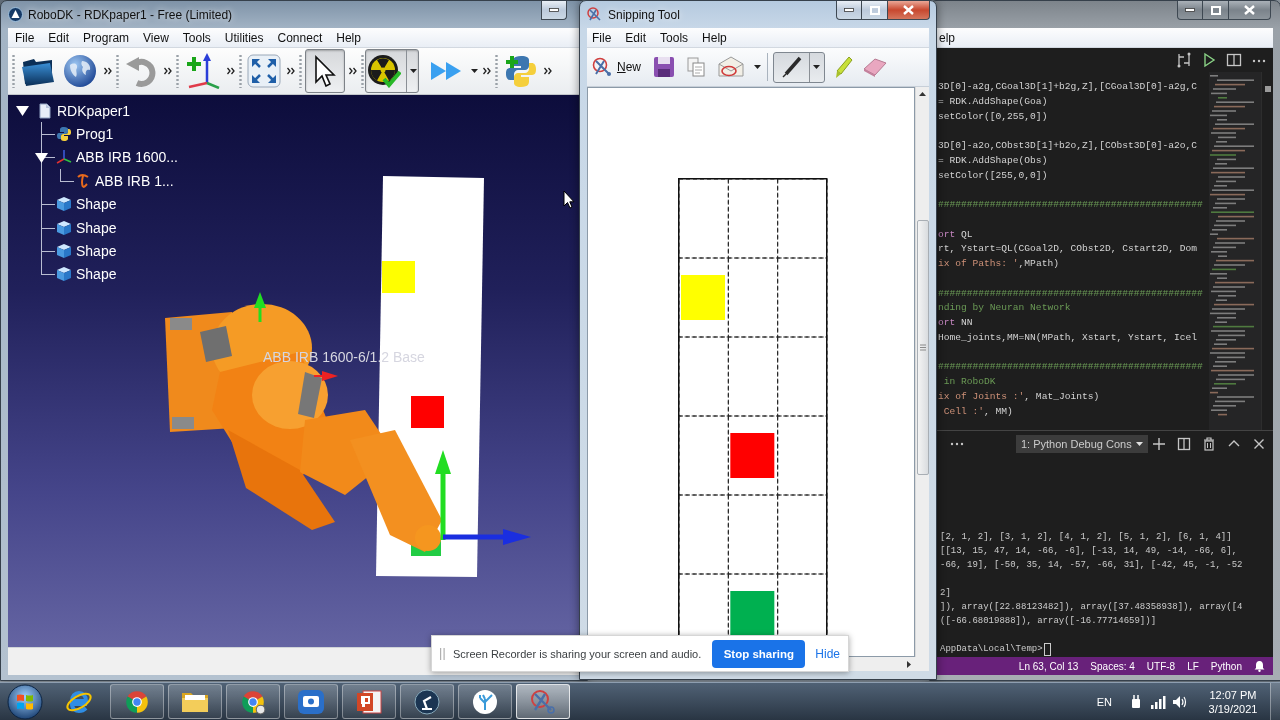  I want to click on status-item: Ln 63, Col 13, so click(1048, 666).